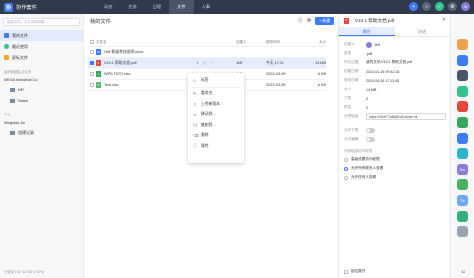  Describe the element at coordinates (394, 159) in the screenshot. I see `radio-advanced: 高级设置访问权限` at that location.